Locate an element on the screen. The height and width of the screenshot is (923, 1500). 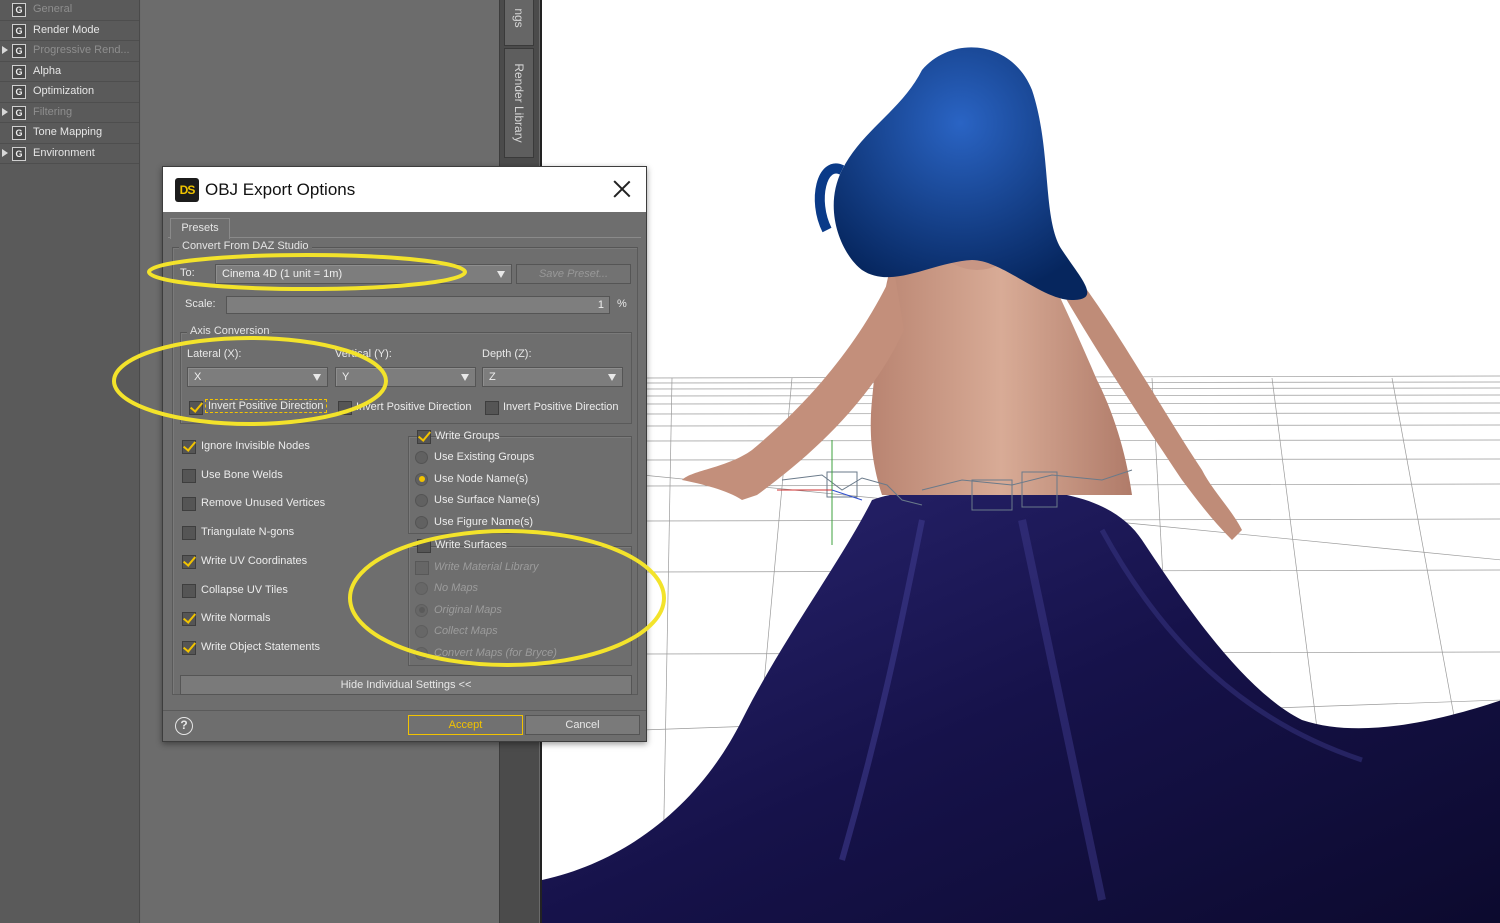
settings-group-label: Alpha is located at coordinates (47, 70).